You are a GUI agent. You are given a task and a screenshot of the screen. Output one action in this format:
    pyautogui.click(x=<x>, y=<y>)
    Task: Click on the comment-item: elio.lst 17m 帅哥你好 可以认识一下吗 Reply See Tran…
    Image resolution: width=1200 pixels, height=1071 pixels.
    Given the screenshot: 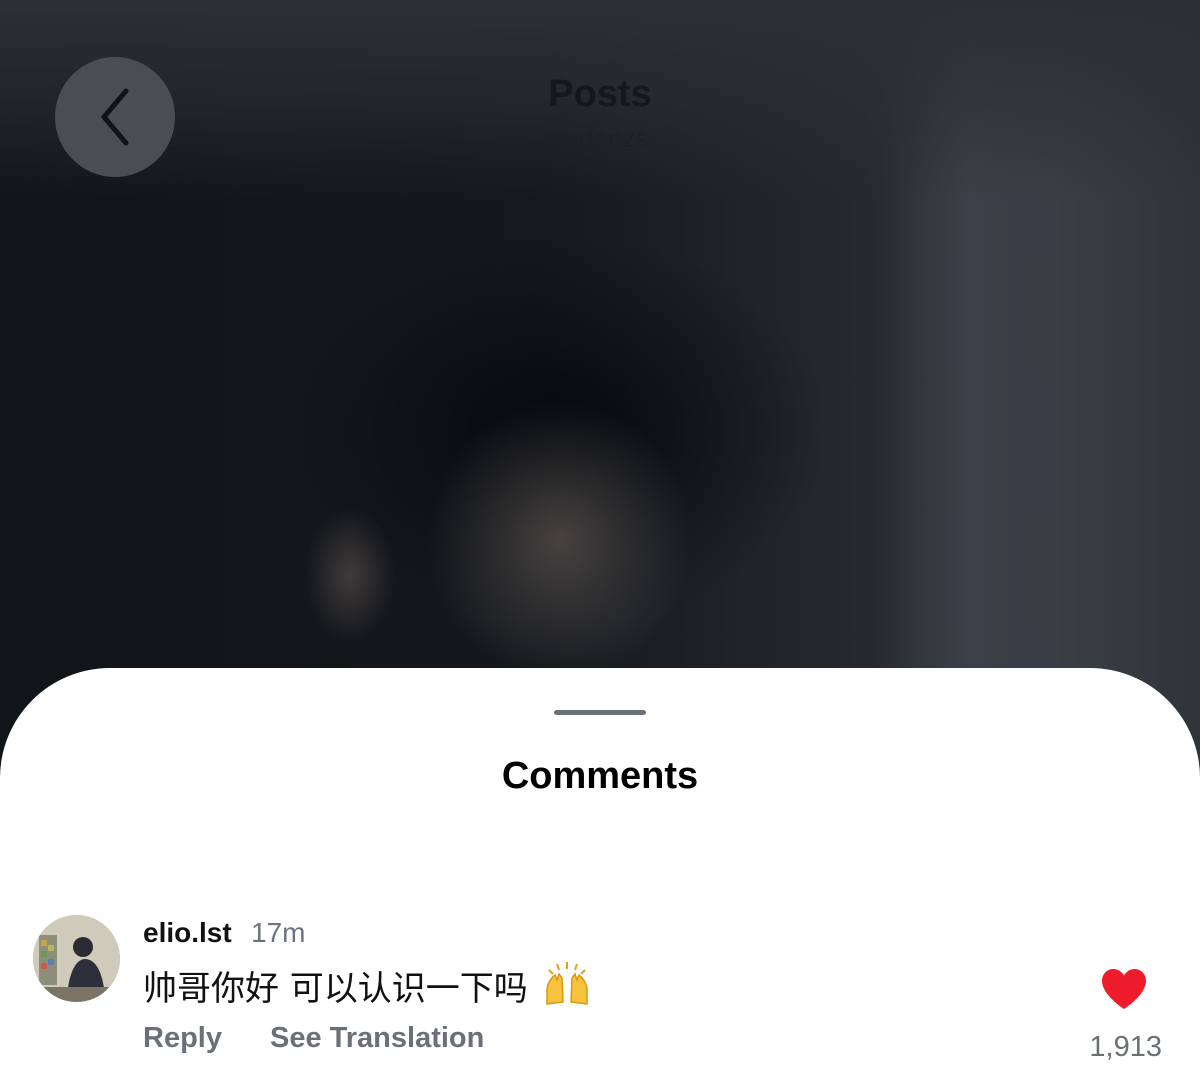 What is the action you would take?
    pyautogui.click(x=600, y=991)
    